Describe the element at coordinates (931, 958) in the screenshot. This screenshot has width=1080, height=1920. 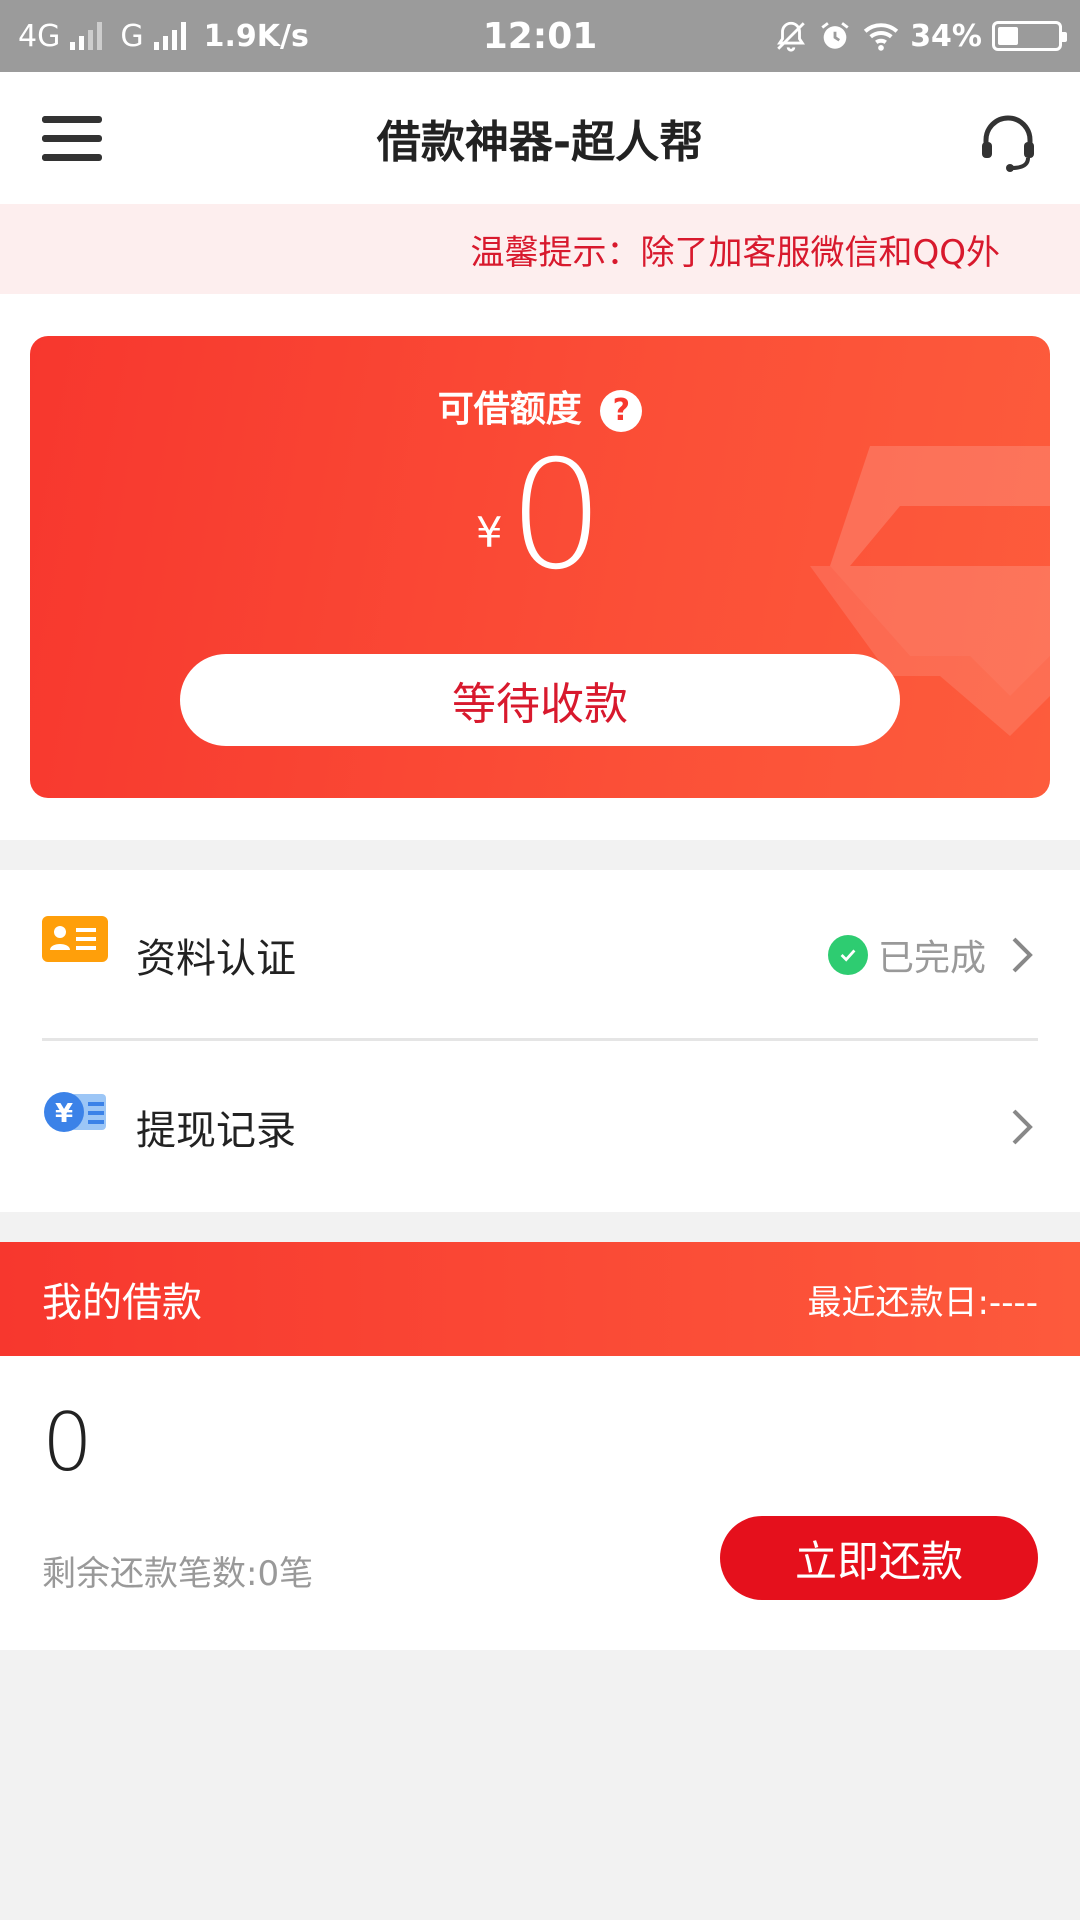
I see `status-text: 已完成` at that location.